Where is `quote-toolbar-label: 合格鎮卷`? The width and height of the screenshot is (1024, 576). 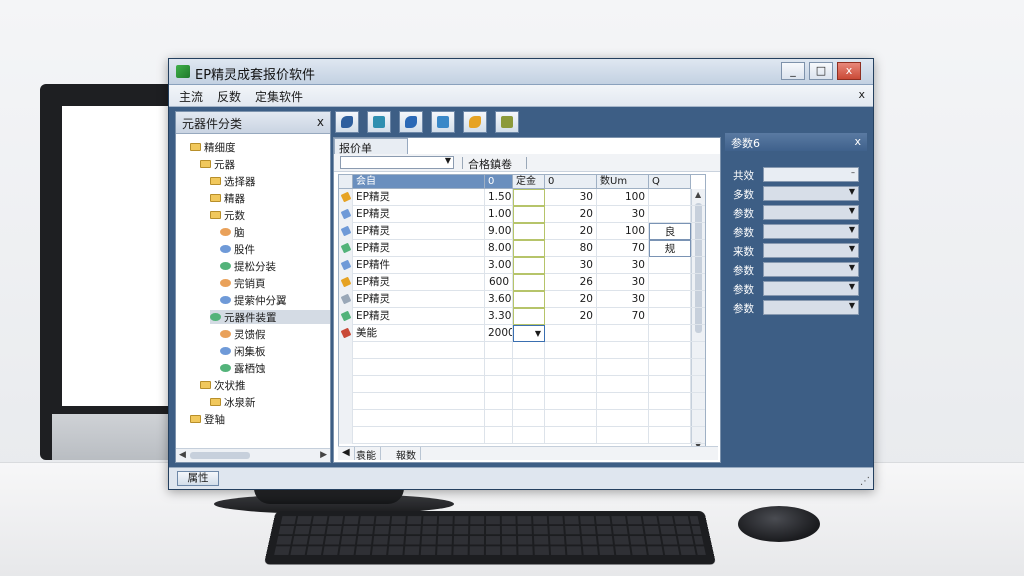
quote-toolbar-label: 合格鎮卷 is located at coordinates (490, 164).